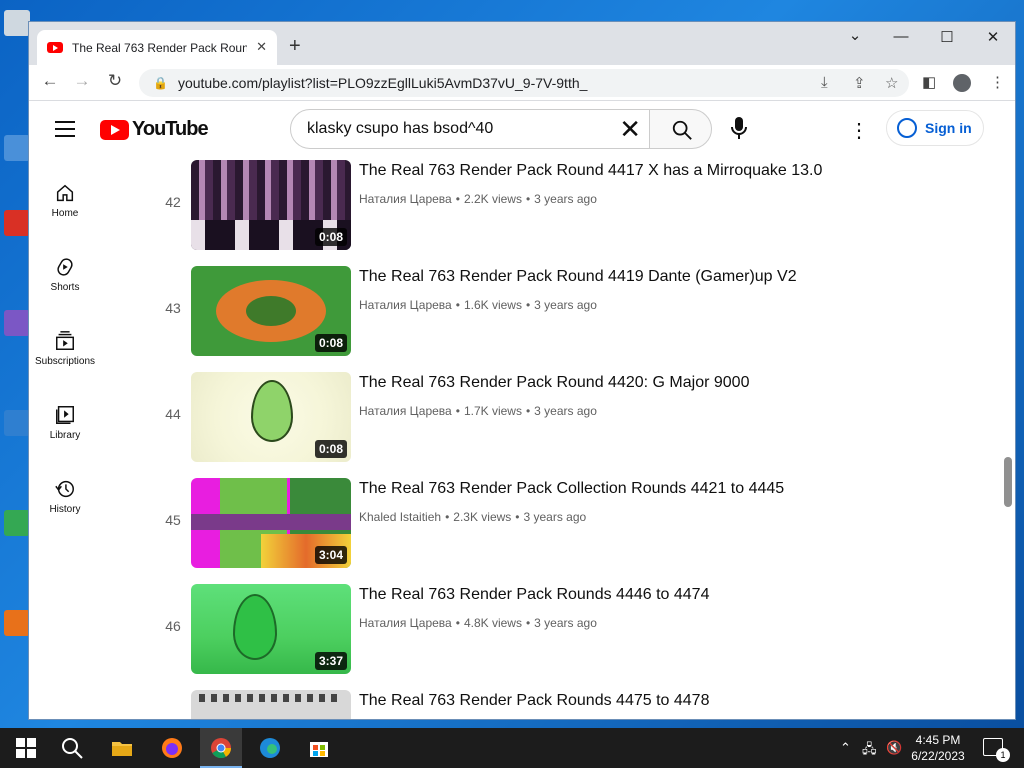 Image resolution: width=1024 pixels, height=768 pixels. What do you see at coordinates (824, 82) in the screenshot?
I see `install-app-icon: ⤓` at bounding box center [824, 82].